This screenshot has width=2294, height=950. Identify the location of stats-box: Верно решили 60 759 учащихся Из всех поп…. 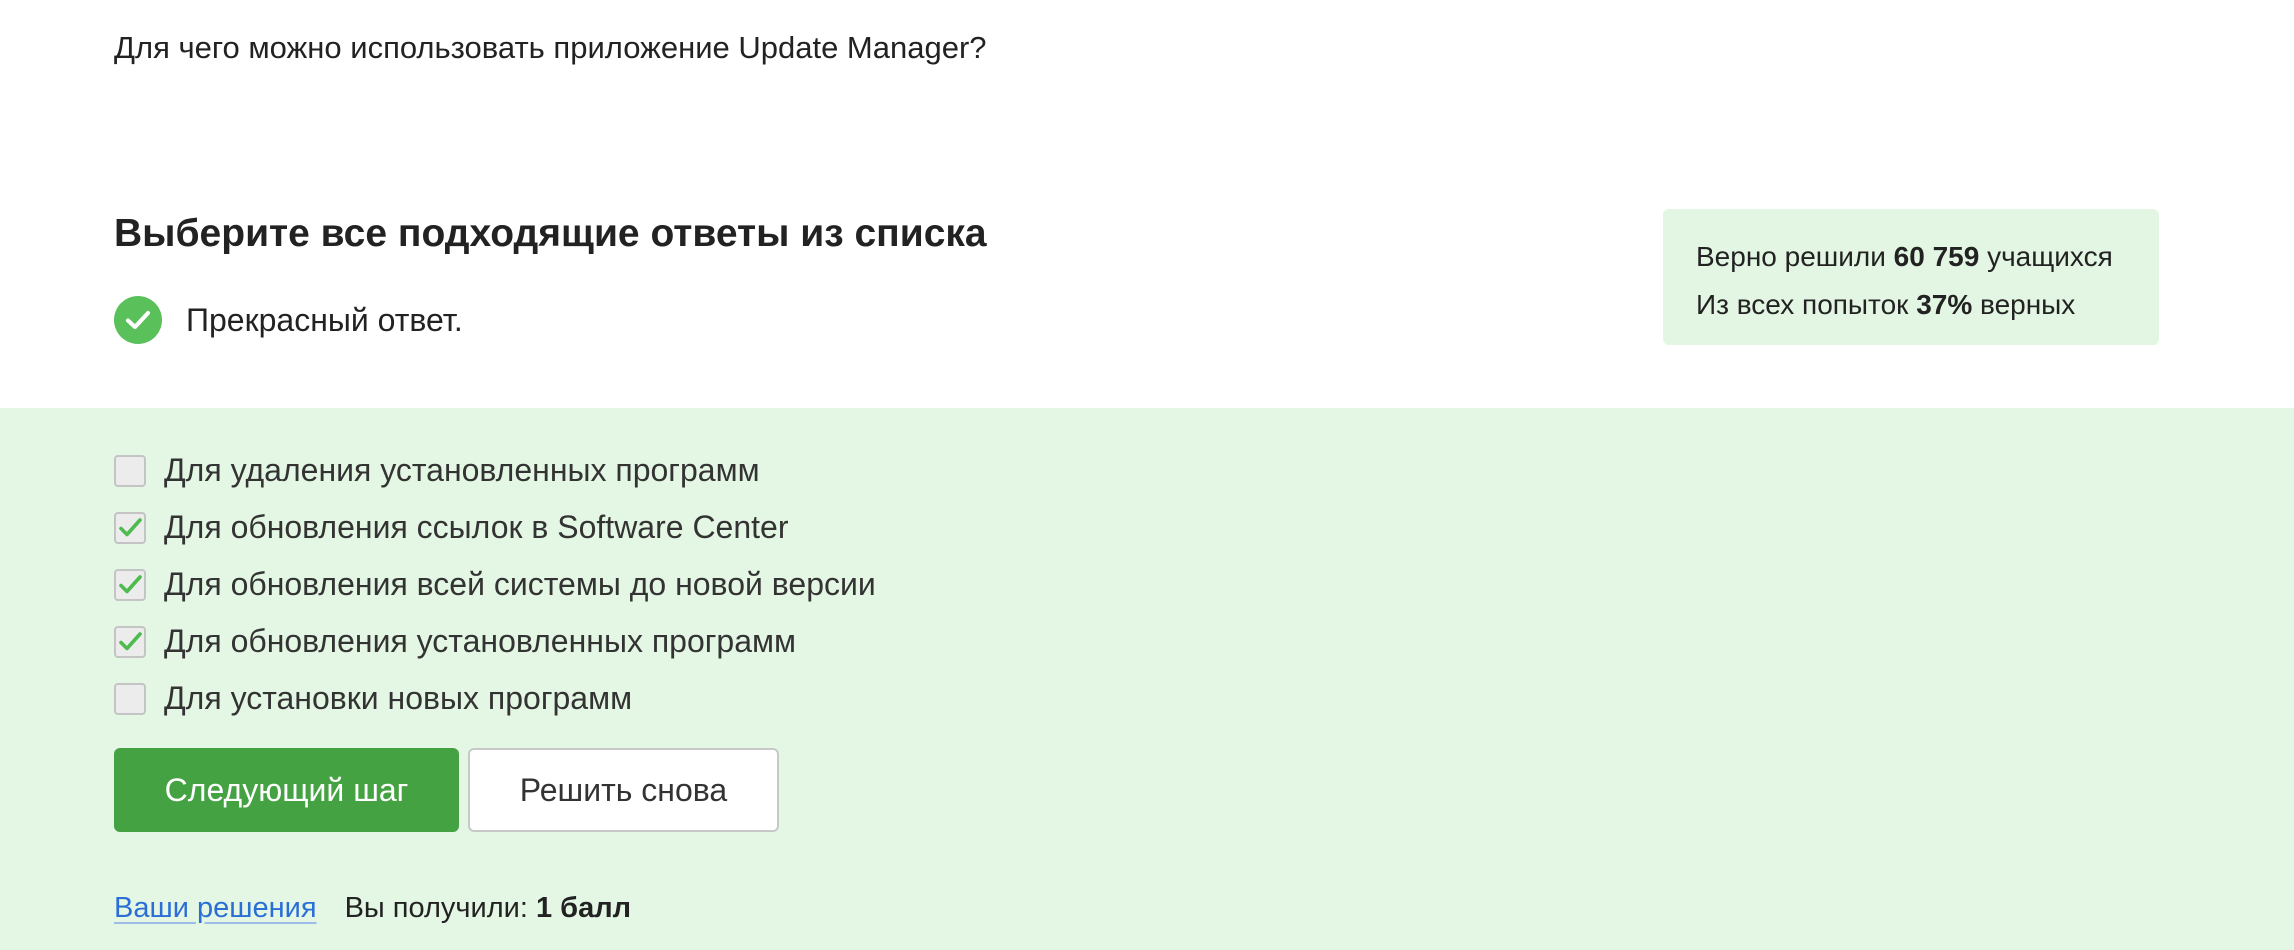
(1911, 277).